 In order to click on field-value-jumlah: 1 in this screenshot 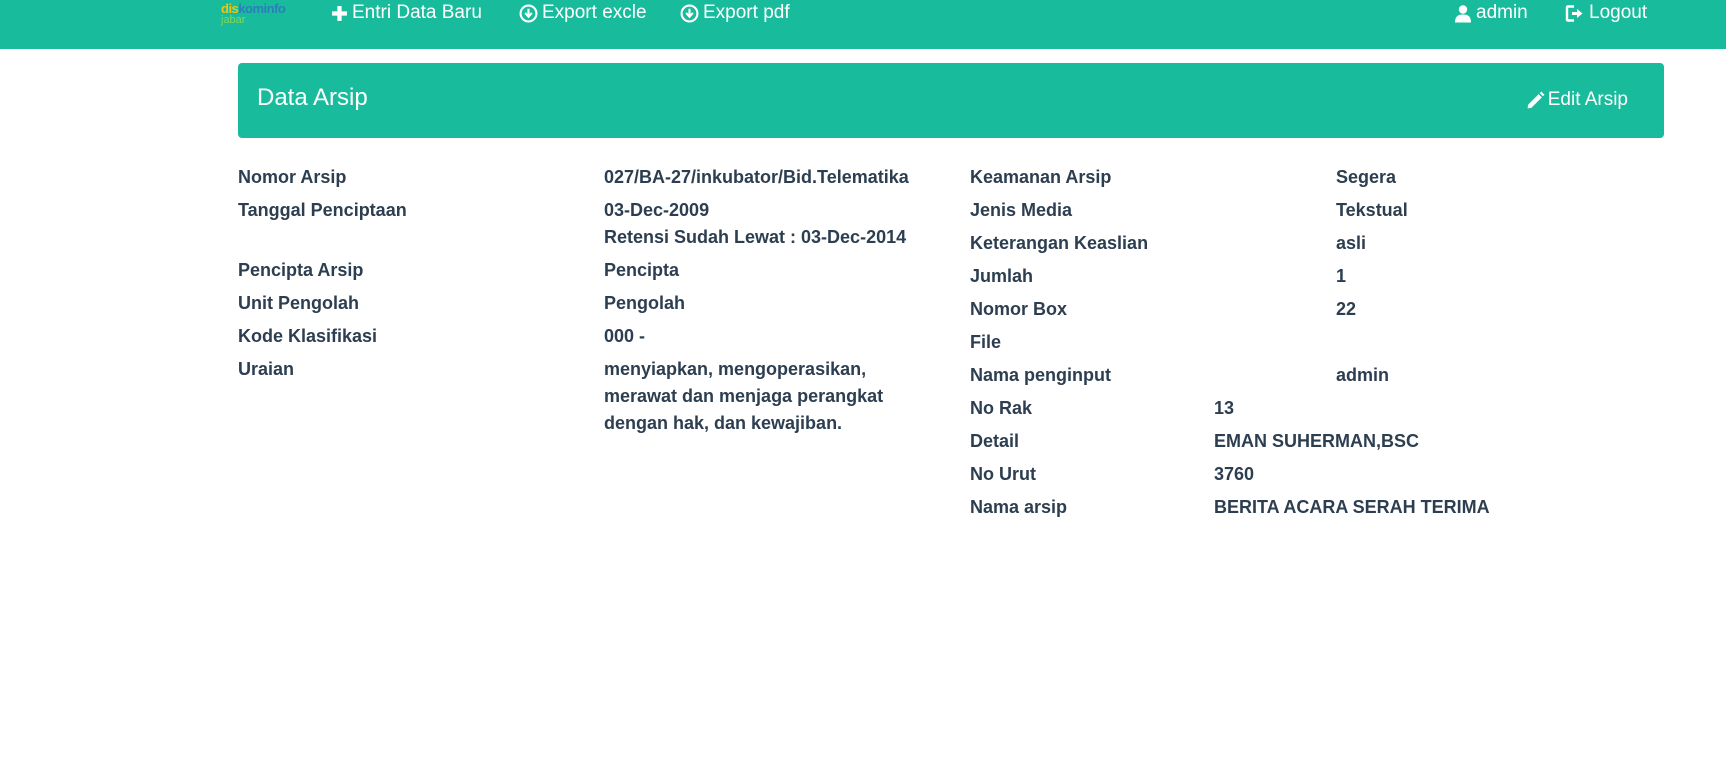, I will do `click(1341, 276)`.